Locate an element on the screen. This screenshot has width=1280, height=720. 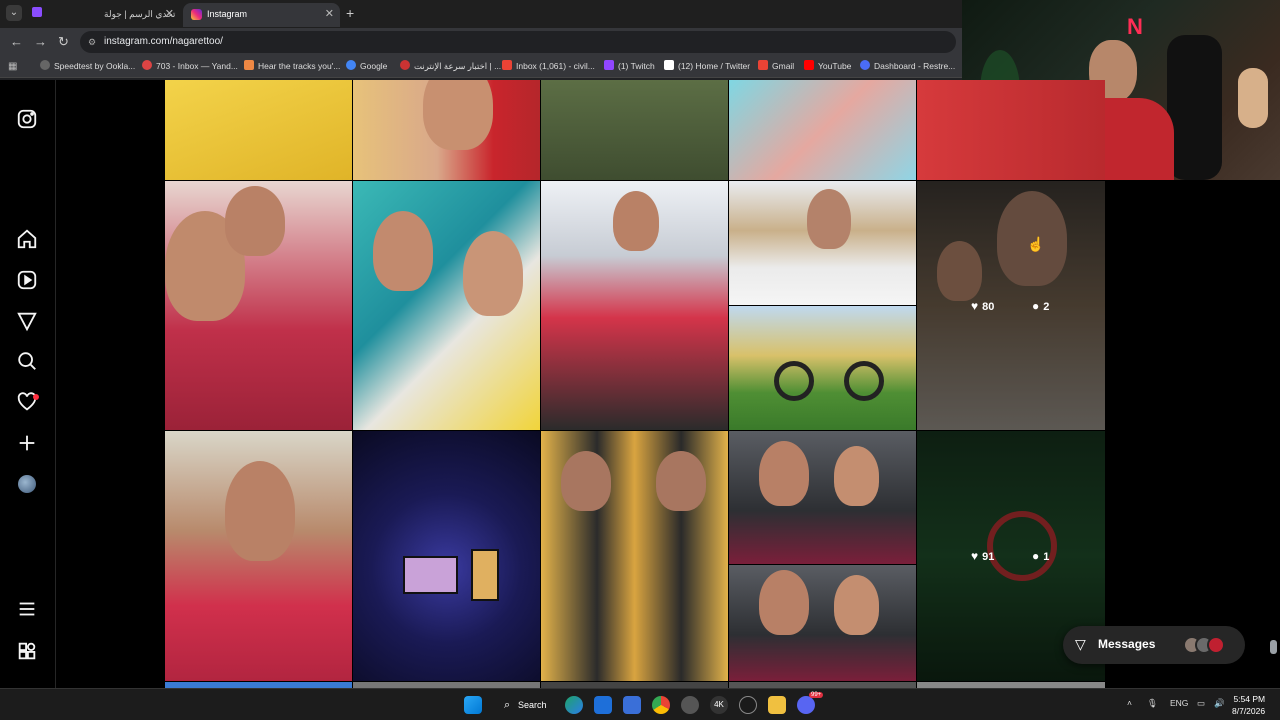
explore-icon is located at coordinates (27, 321).